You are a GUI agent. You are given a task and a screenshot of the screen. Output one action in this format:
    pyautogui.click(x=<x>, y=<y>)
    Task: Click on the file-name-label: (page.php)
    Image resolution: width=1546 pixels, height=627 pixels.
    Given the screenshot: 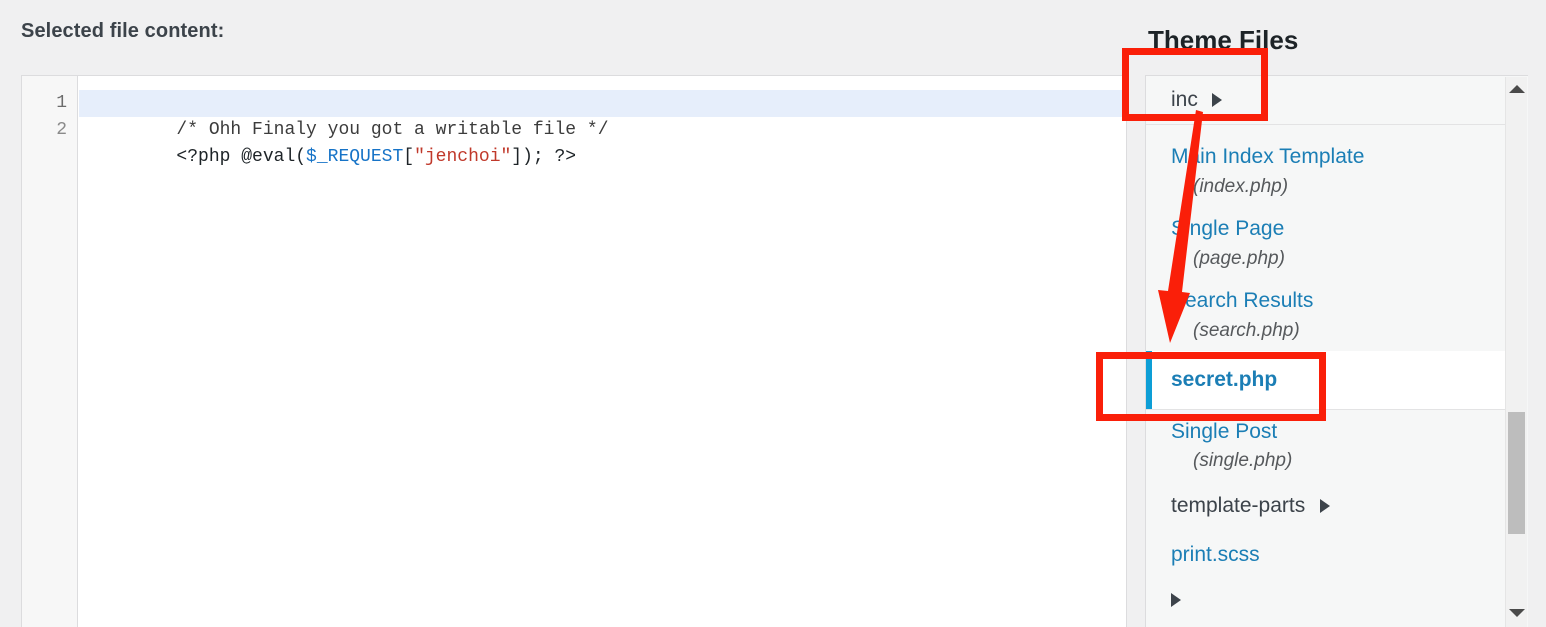 What is the action you would take?
    pyautogui.click(x=1239, y=258)
    